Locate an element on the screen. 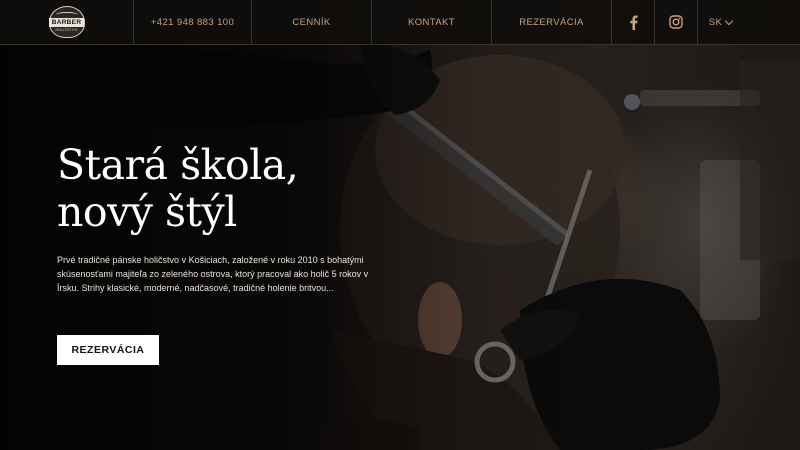  logo-text: BARBER is located at coordinates (66, 22).